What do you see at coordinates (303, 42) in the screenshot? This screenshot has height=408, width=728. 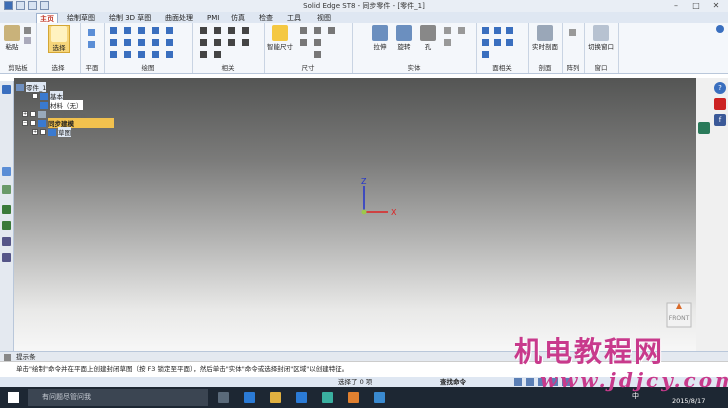 I see `symmetric-dimension-icon` at bounding box center [303, 42].